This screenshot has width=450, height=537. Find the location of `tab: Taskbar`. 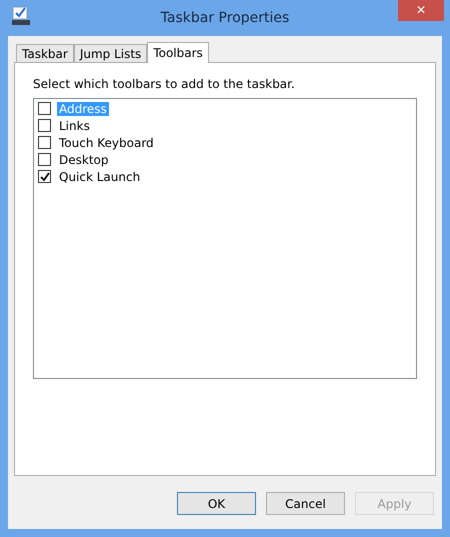

tab: Taskbar is located at coordinates (45, 53).